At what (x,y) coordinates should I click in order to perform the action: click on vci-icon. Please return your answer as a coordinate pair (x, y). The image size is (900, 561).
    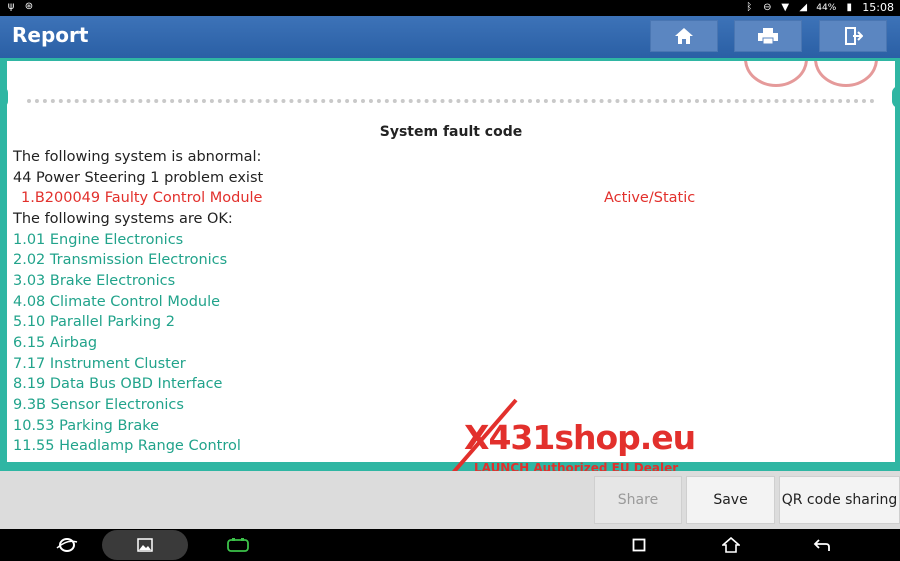
    Looking at the image, I should click on (238, 545).